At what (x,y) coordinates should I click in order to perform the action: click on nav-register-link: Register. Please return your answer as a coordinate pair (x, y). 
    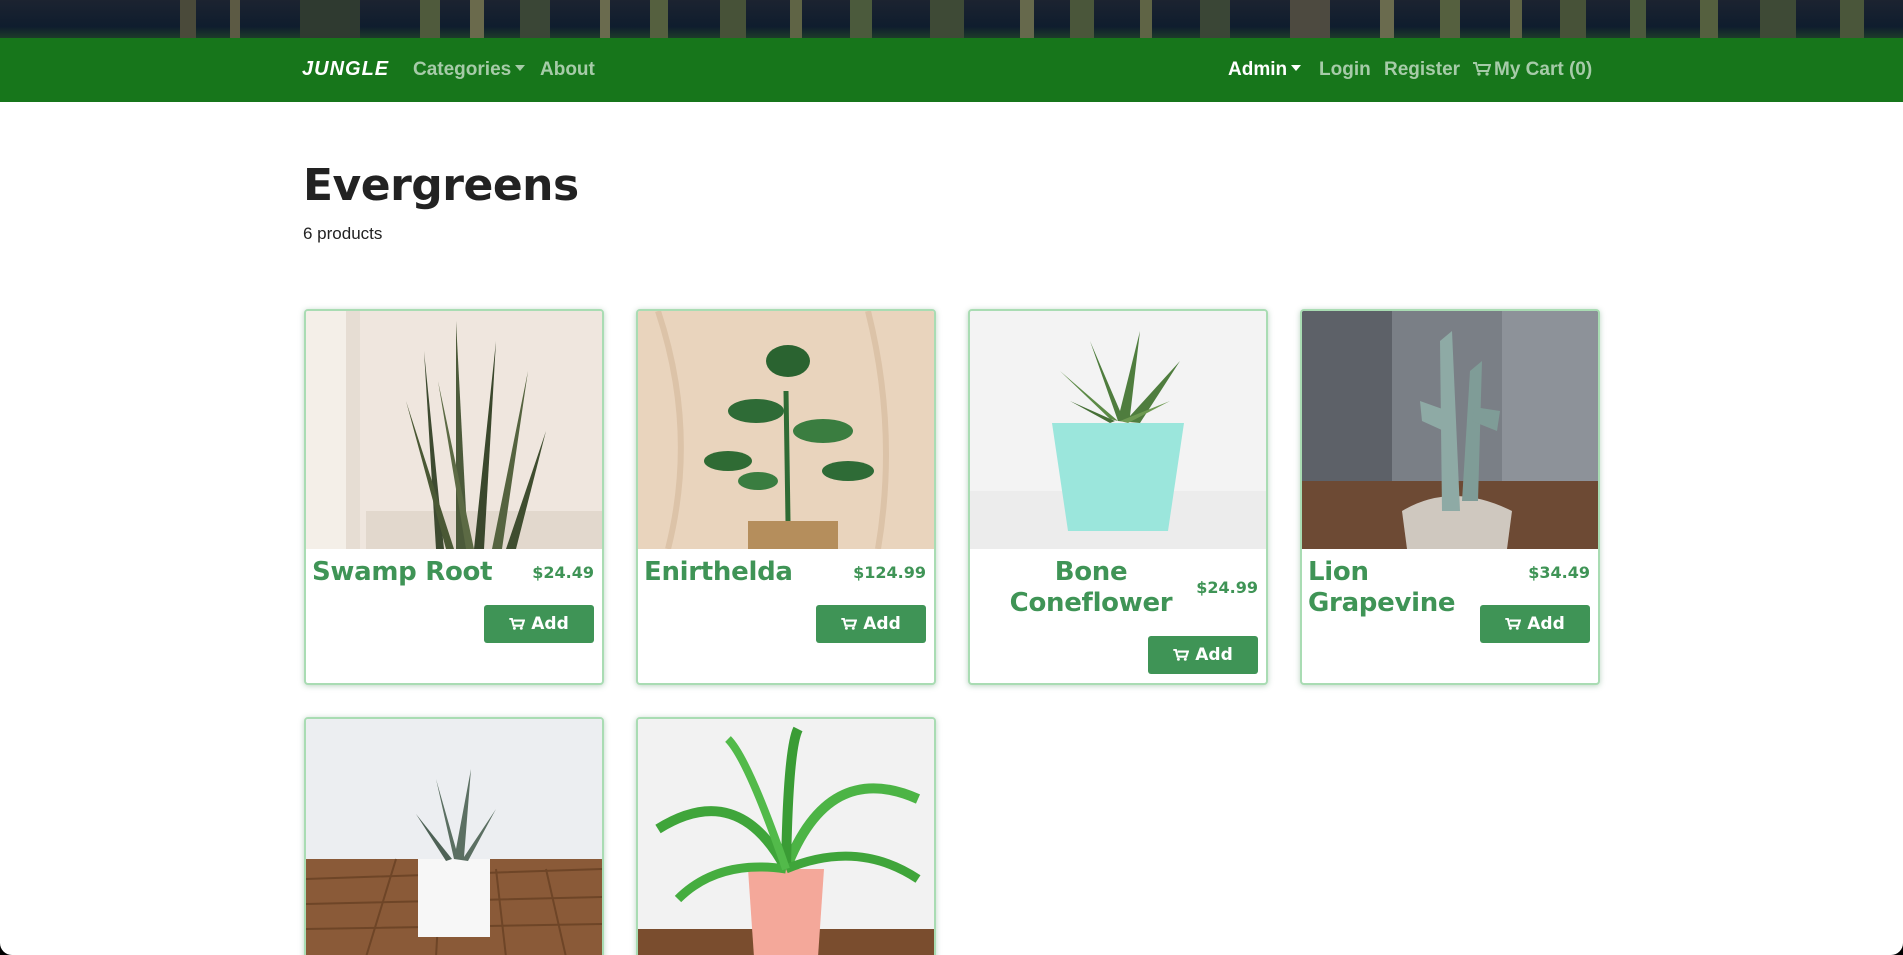
    Looking at the image, I should click on (1422, 70).